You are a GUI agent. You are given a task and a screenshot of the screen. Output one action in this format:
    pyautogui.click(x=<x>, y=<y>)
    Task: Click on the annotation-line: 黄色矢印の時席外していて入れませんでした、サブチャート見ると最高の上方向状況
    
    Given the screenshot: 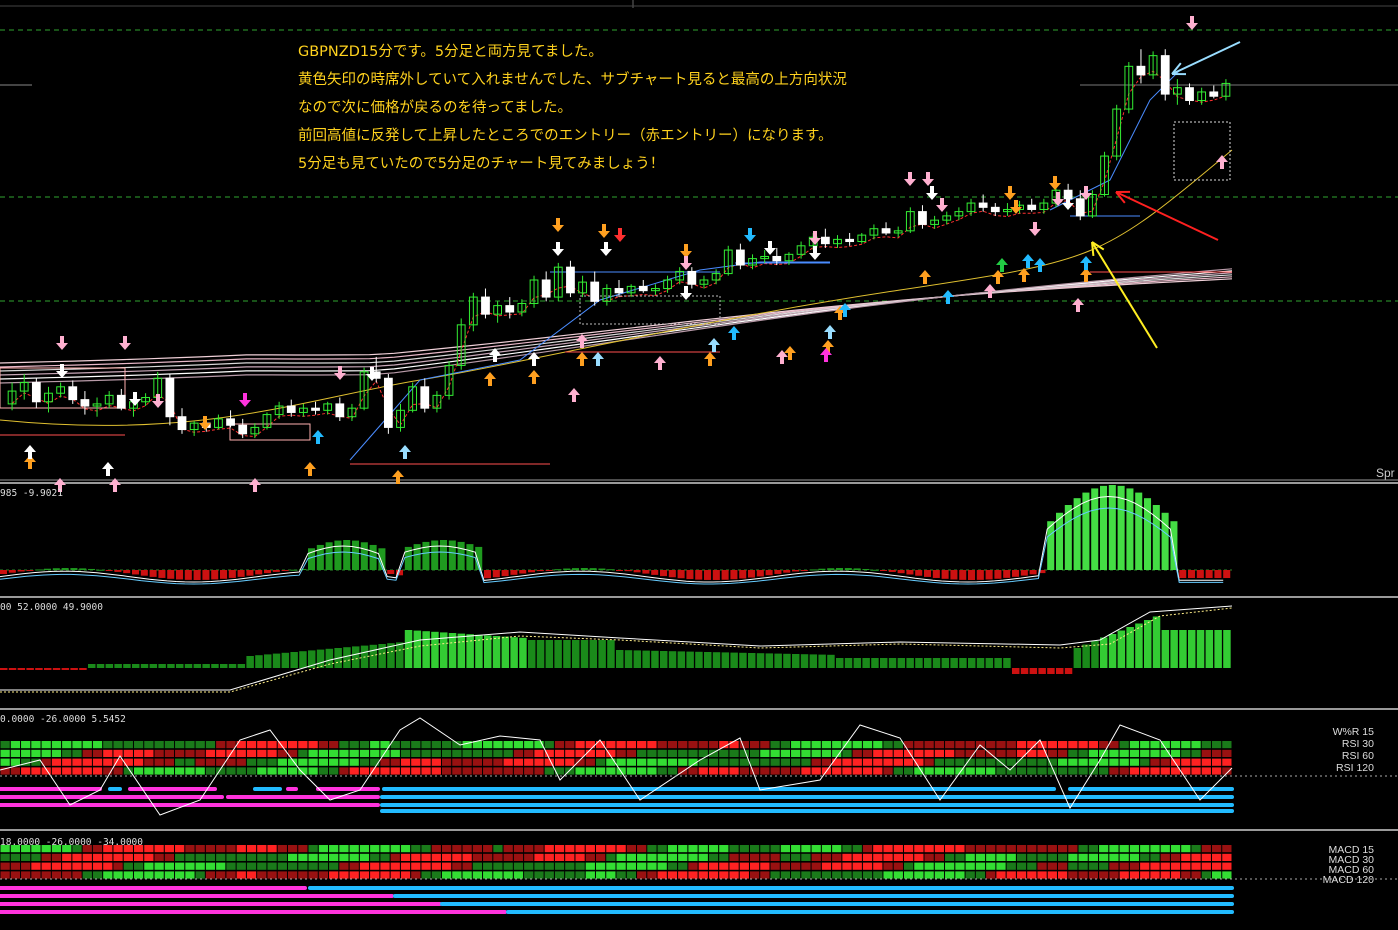 What is the action you would take?
    pyautogui.click(x=572, y=80)
    